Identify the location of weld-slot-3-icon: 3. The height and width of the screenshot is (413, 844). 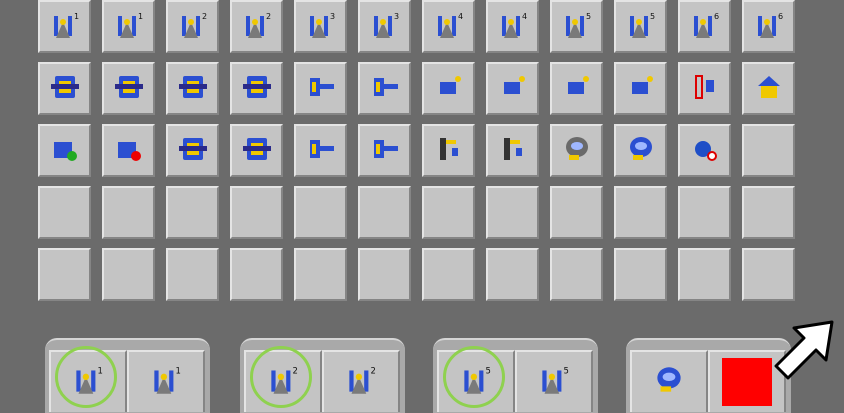
(321, 27).